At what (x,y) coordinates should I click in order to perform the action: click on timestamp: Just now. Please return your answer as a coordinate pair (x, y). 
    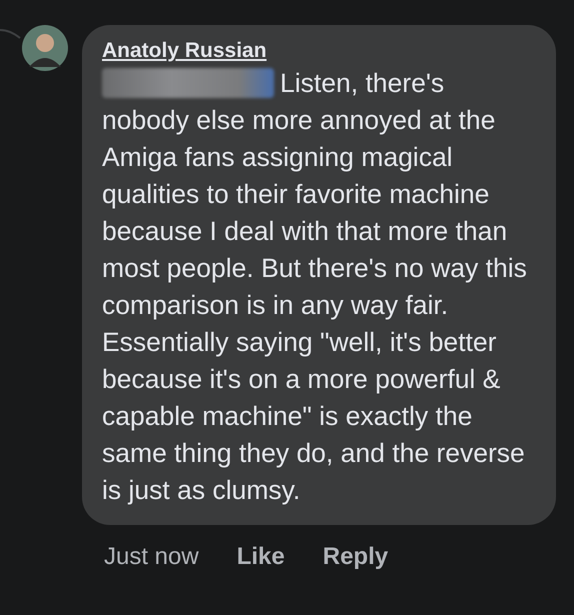
    Looking at the image, I should click on (151, 557).